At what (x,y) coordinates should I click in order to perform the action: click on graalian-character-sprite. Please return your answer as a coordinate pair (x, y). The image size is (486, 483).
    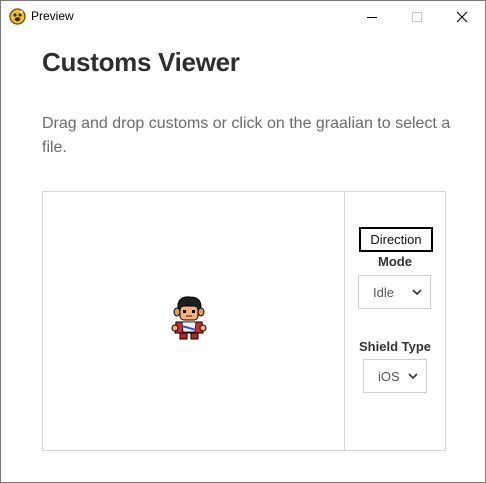
    Looking at the image, I should click on (189, 318).